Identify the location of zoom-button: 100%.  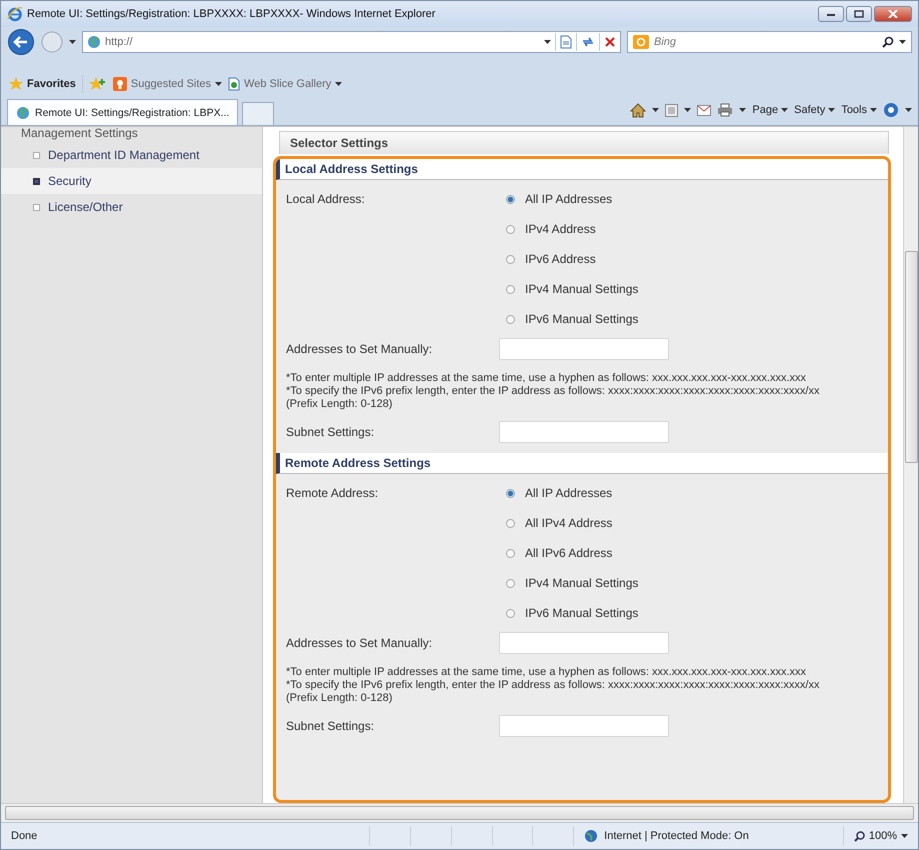
(880, 836).